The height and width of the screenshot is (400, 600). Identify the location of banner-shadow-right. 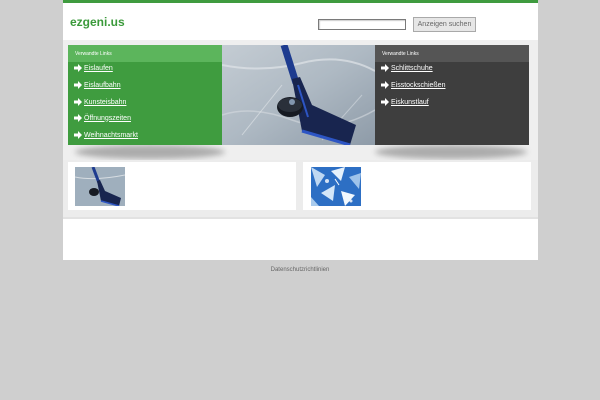
(451, 152).